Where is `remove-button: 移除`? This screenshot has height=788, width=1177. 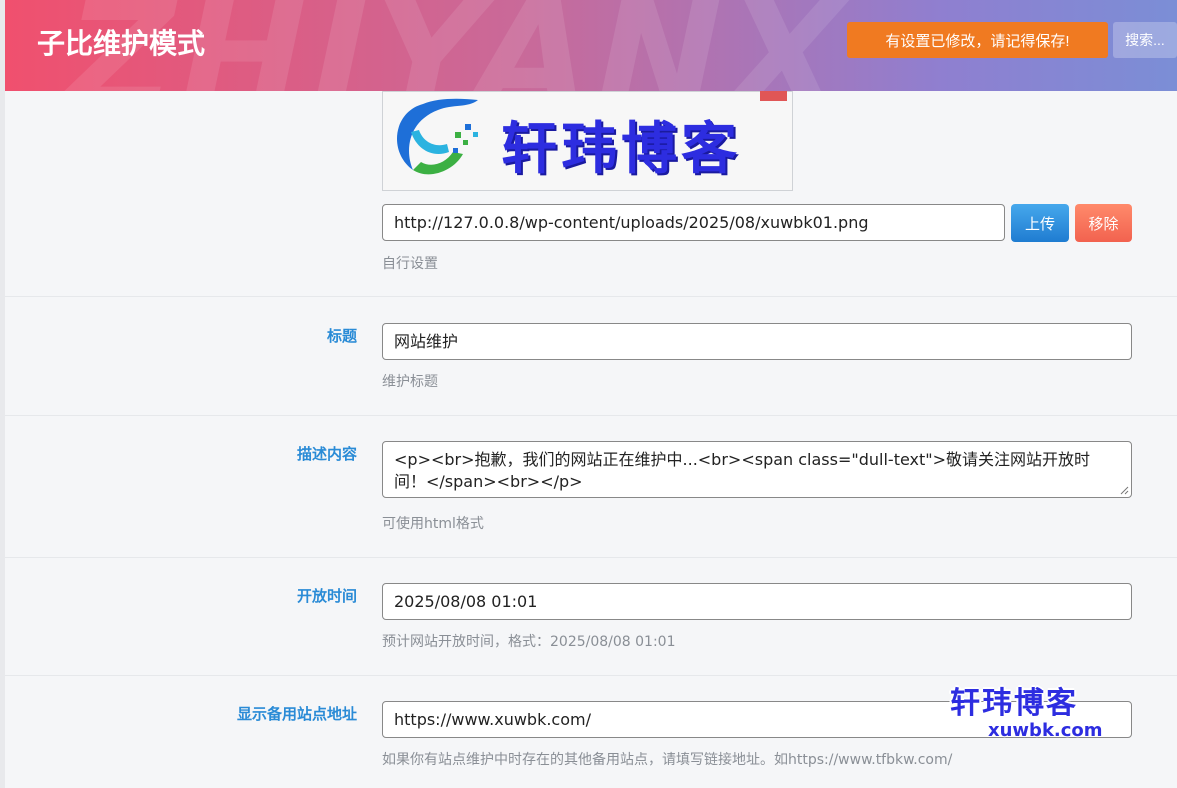
remove-button: 移除 is located at coordinates (1103, 223).